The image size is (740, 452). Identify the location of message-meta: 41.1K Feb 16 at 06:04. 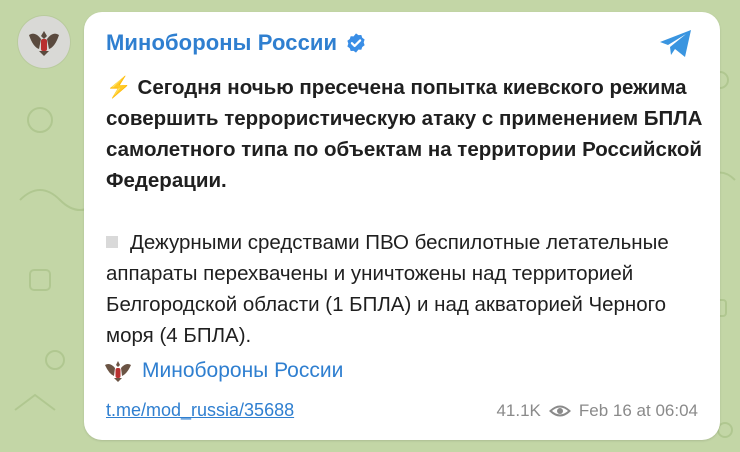
(597, 411).